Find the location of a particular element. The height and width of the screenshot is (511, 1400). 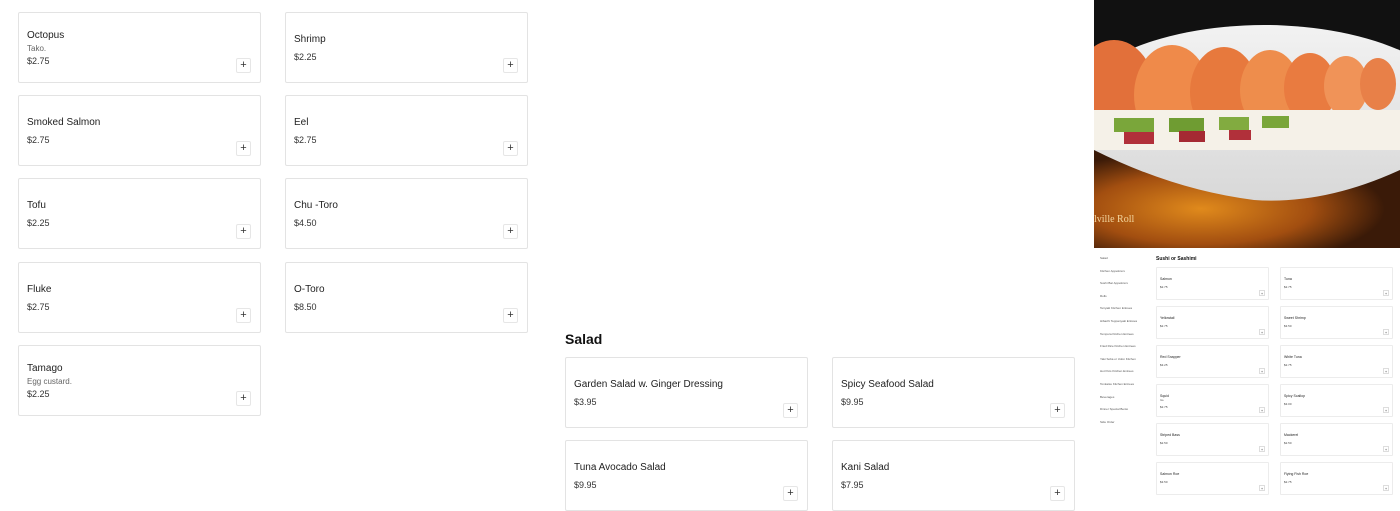

mini-card-spicy-scallop: Spicy Scallop $3.00 + is located at coordinates (1336, 400).